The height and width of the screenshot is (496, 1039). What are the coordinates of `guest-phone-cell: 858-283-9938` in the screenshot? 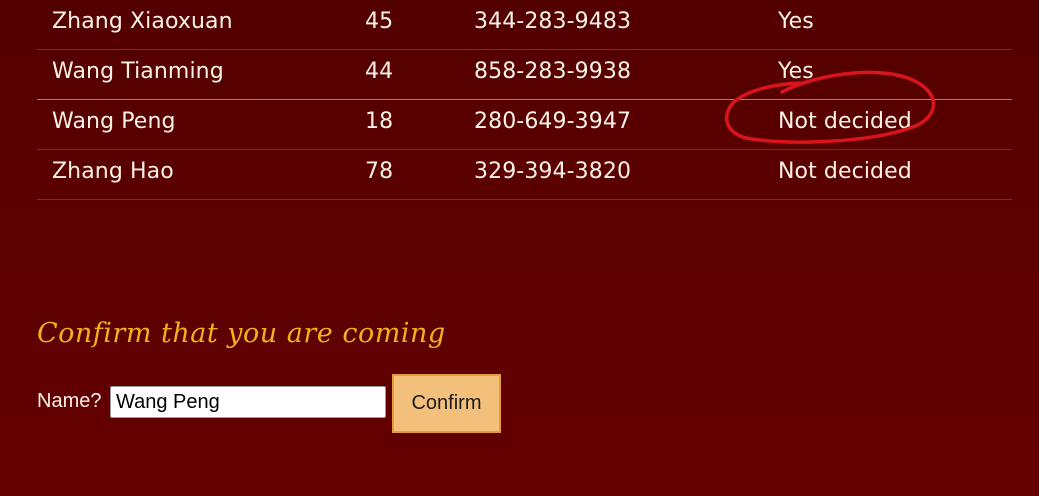 It's located at (553, 71).